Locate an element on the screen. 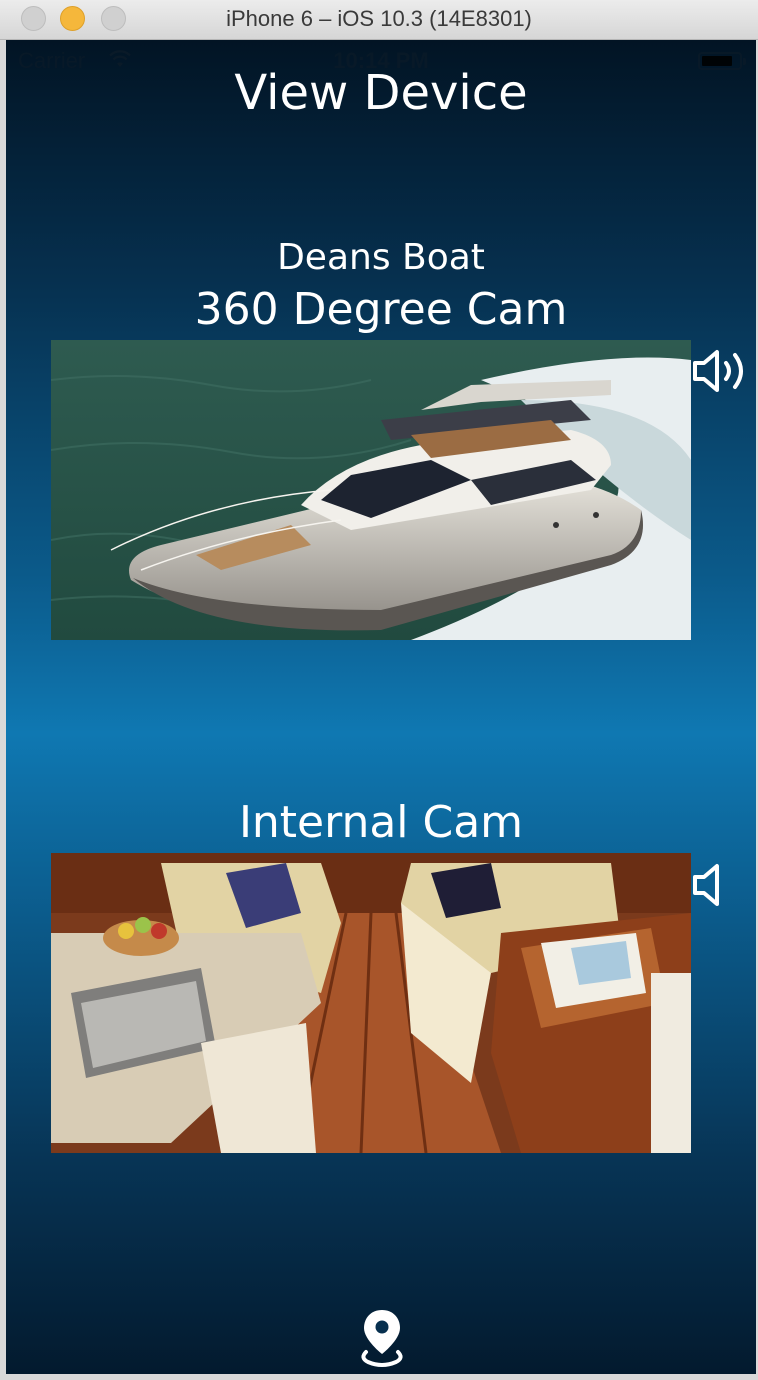 This screenshot has height=1380, width=758. window-title: iPhone 6 – iOS 10.3 (14E8301) is located at coordinates (379, 18).